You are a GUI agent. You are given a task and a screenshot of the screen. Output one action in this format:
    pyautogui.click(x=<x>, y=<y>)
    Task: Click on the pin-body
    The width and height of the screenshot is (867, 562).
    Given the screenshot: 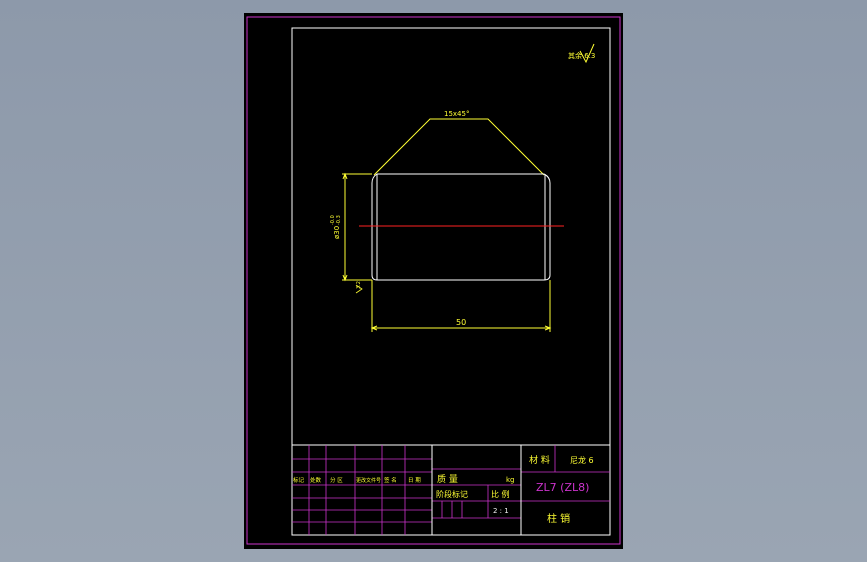 What is the action you would take?
    pyautogui.click(x=461, y=227)
    